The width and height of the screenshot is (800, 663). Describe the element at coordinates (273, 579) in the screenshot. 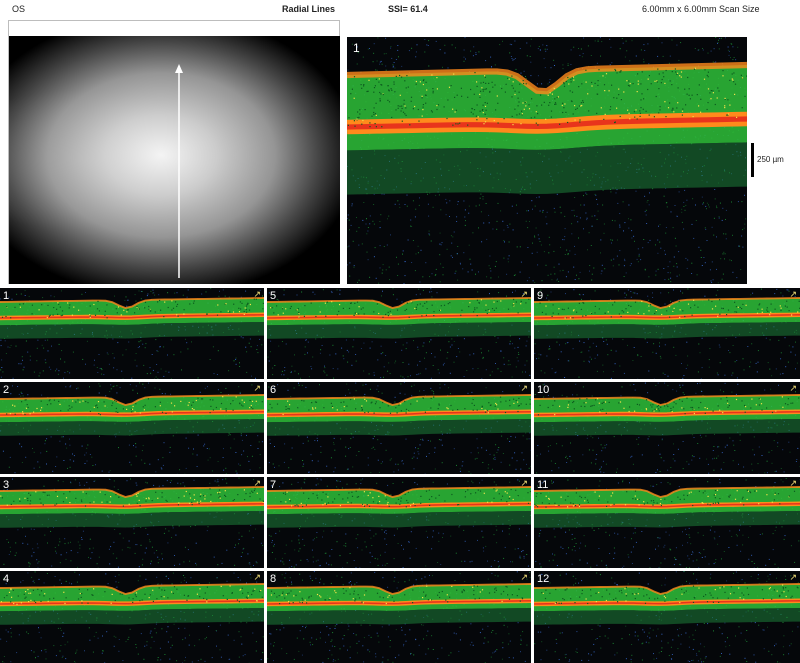

I see `thumbnail-scan-number: 8` at that location.